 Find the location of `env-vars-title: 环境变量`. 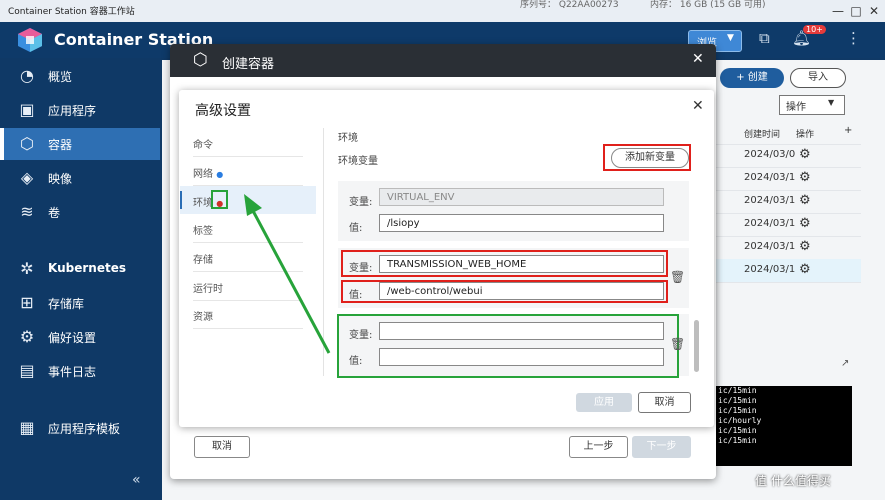

env-vars-title: 环境变量 is located at coordinates (358, 161).